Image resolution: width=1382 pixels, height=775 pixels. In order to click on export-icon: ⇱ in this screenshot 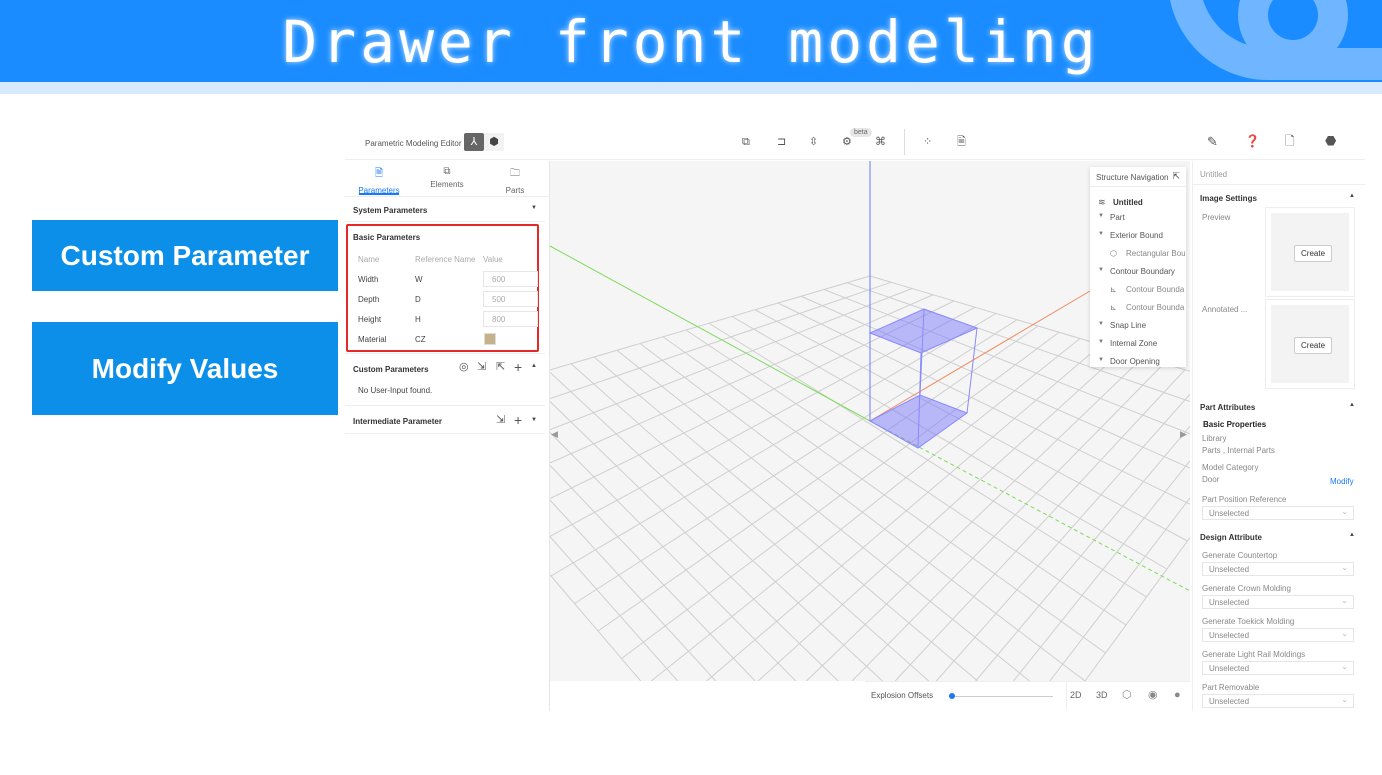, I will do `click(500, 367)`.